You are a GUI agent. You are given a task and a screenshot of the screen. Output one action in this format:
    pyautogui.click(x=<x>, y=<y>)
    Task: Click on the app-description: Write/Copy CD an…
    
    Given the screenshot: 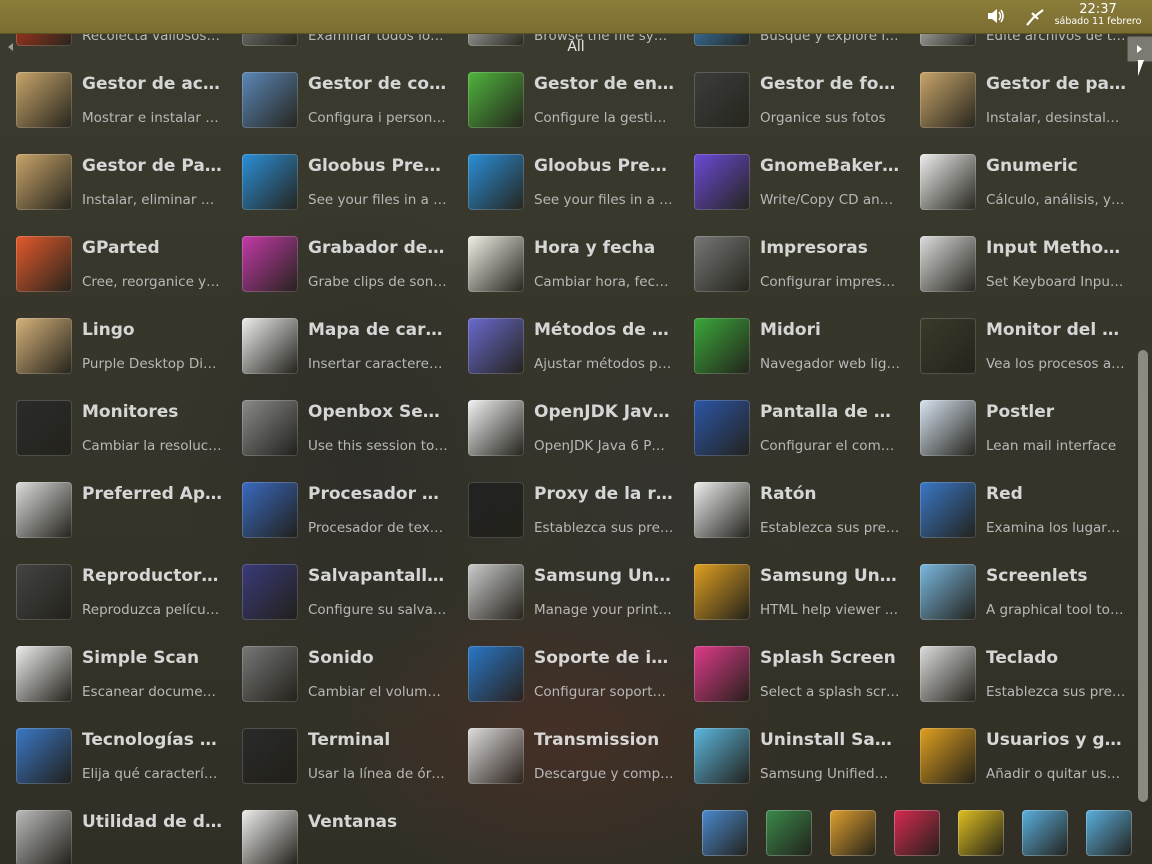 What is the action you would take?
    pyautogui.click(x=827, y=200)
    